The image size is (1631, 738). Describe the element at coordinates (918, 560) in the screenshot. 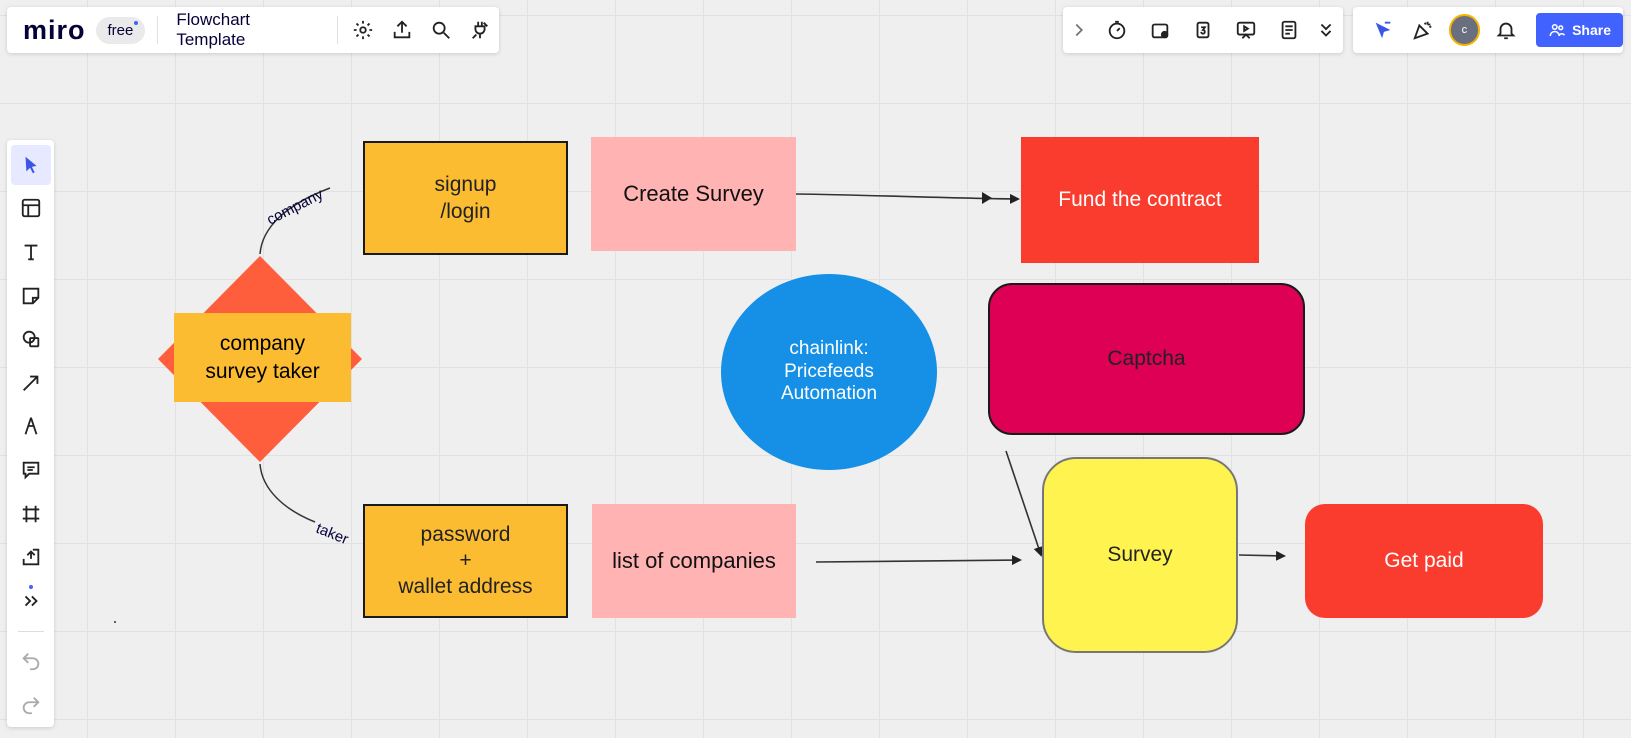

I see `arrow-list-to-survey` at that location.